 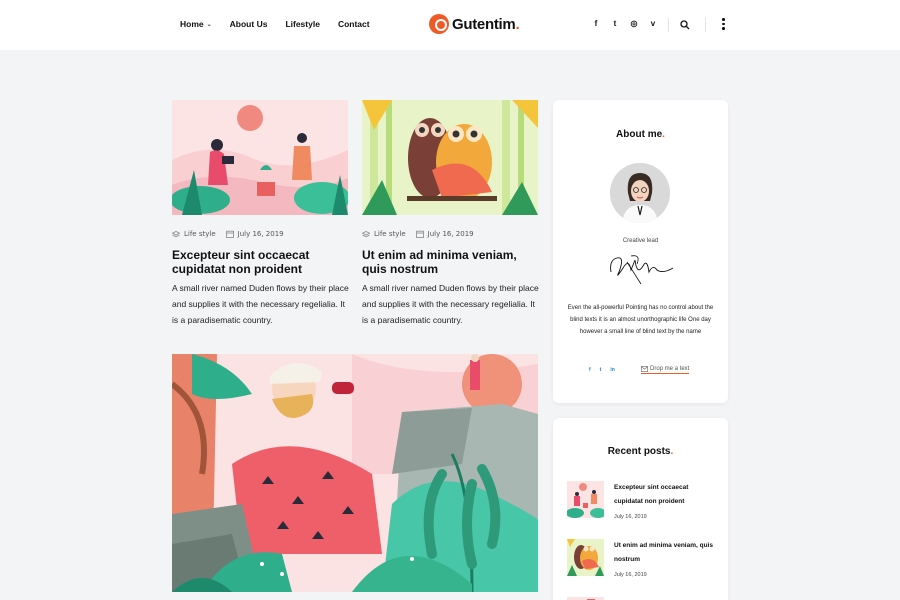 I want to click on nav-item-lifestyle: Lifestyle, so click(x=302, y=24).